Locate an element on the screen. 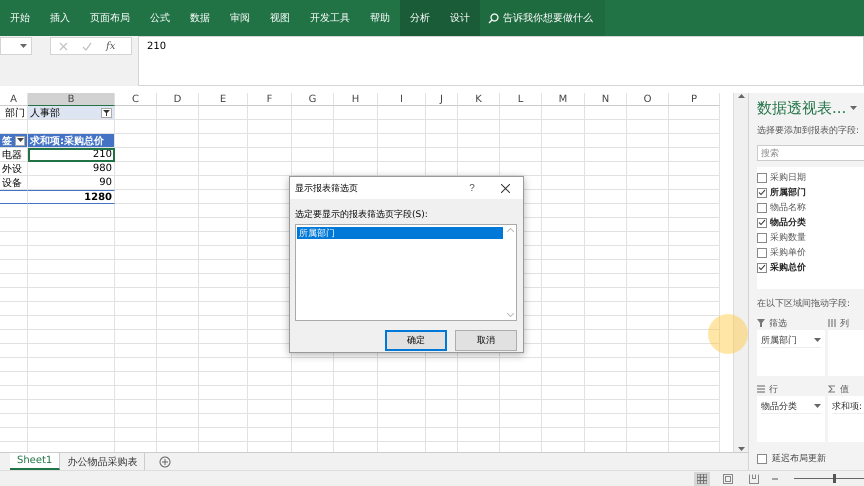  cancel-button: 取消 is located at coordinates (486, 340).